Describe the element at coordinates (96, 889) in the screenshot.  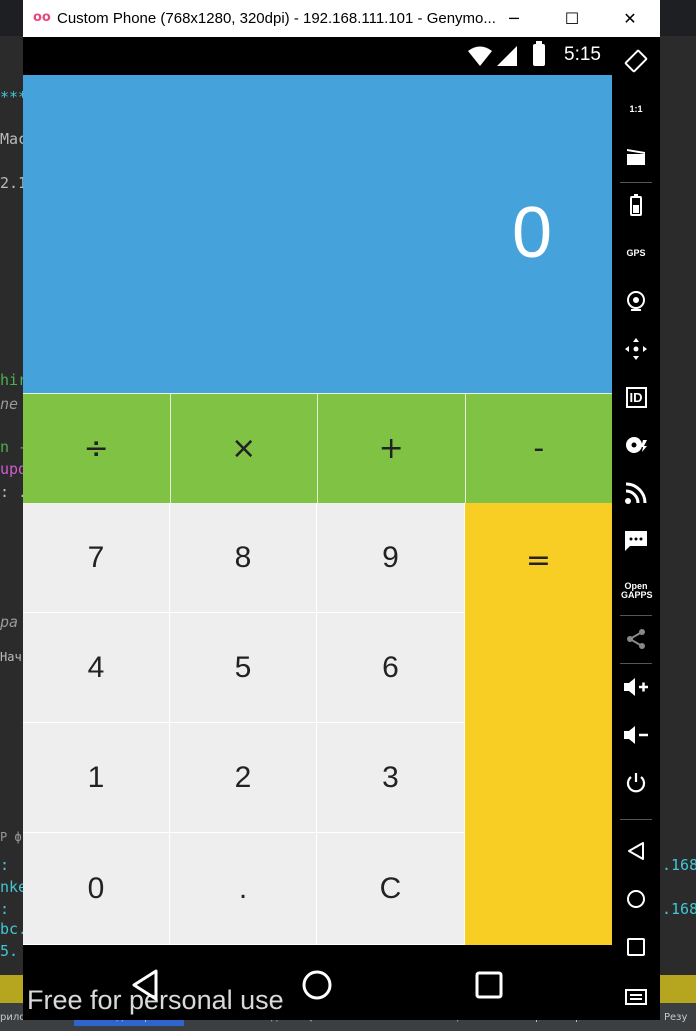
I see `key-0: 0` at that location.